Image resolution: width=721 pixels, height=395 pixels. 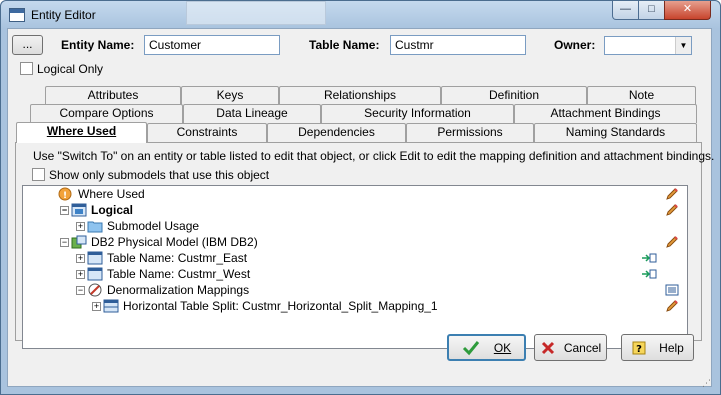 I want to click on entity-name-input: Customer, so click(x=212, y=45).